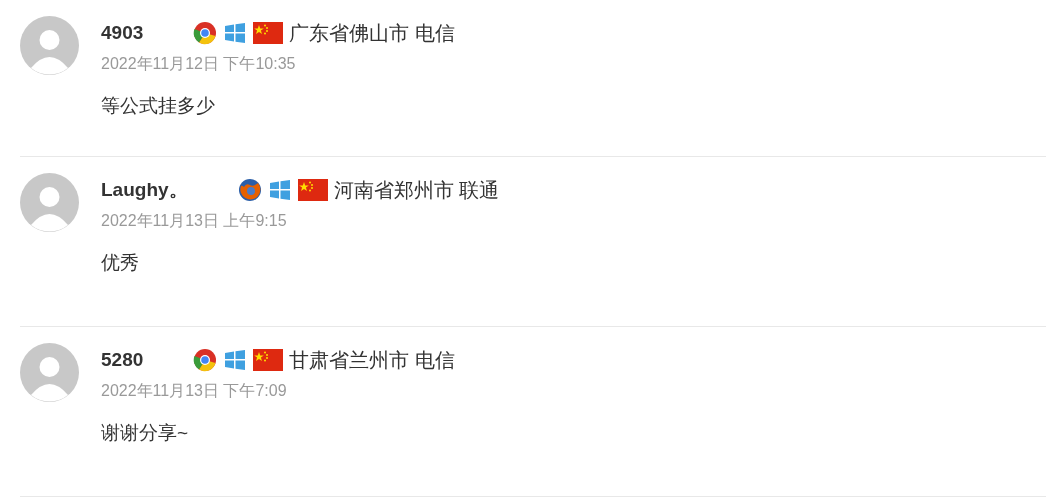 The width and height of the screenshot is (1046, 499). I want to click on comment-text: 等公式挂多少, so click(158, 106).